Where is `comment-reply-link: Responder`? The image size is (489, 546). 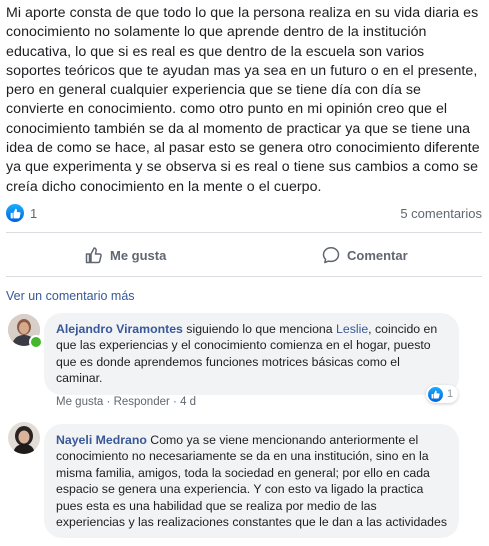 comment-reply-link: Responder is located at coordinates (142, 402).